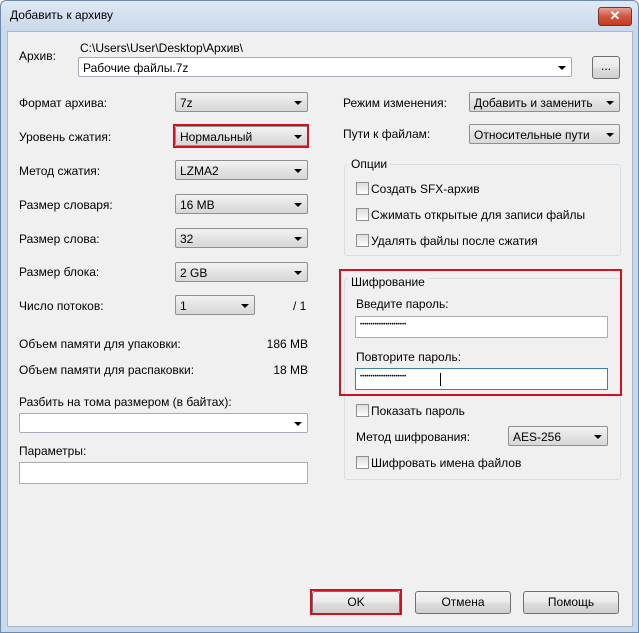  What do you see at coordinates (163, 473) in the screenshot?
I see `params-input` at bounding box center [163, 473].